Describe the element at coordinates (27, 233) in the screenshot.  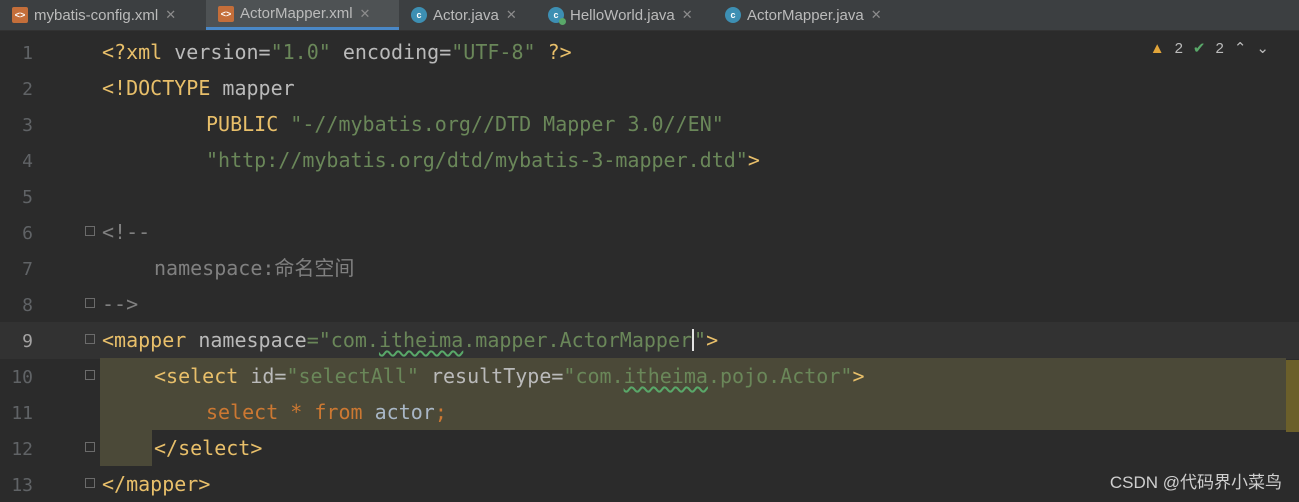
I see `line-number: 6` at that location.